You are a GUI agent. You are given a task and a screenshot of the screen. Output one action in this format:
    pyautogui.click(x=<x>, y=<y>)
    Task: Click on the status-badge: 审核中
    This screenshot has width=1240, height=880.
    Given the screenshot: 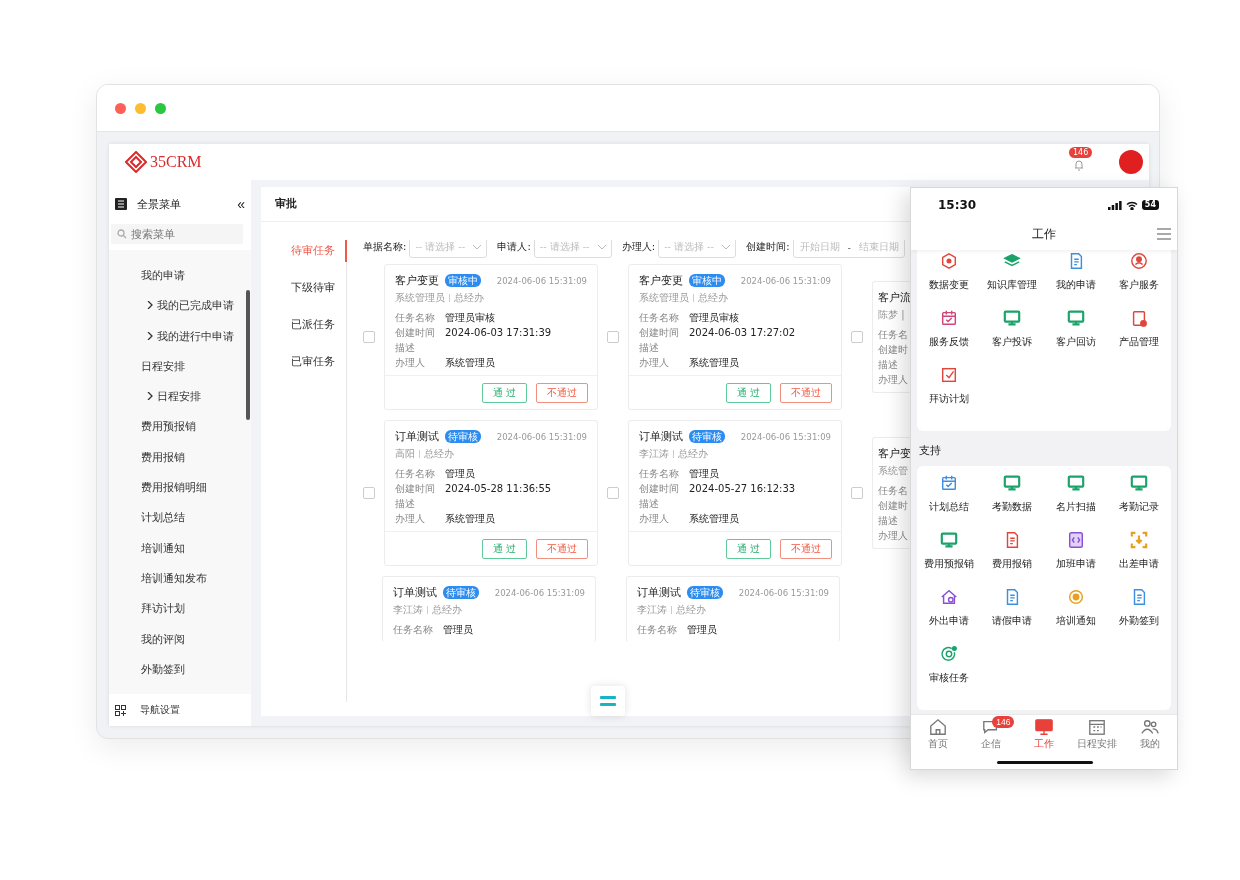 What is the action you would take?
    pyautogui.click(x=463, y=280)
    